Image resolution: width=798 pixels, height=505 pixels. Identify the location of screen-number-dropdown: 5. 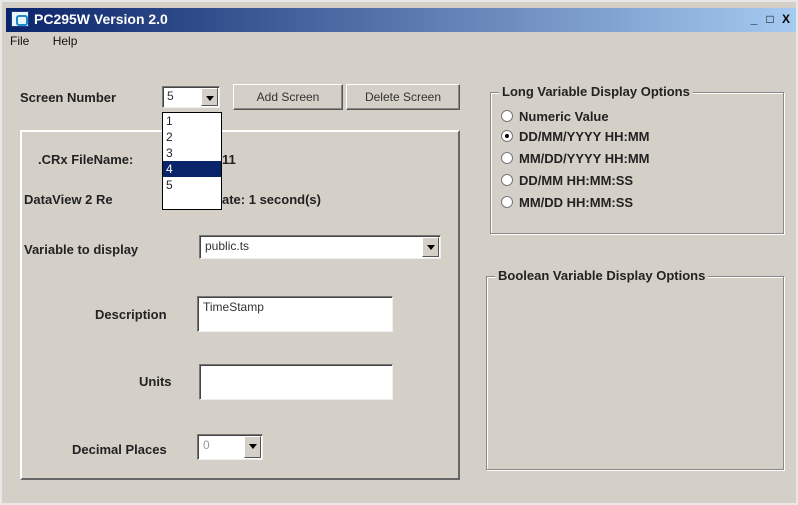
(191, 97).